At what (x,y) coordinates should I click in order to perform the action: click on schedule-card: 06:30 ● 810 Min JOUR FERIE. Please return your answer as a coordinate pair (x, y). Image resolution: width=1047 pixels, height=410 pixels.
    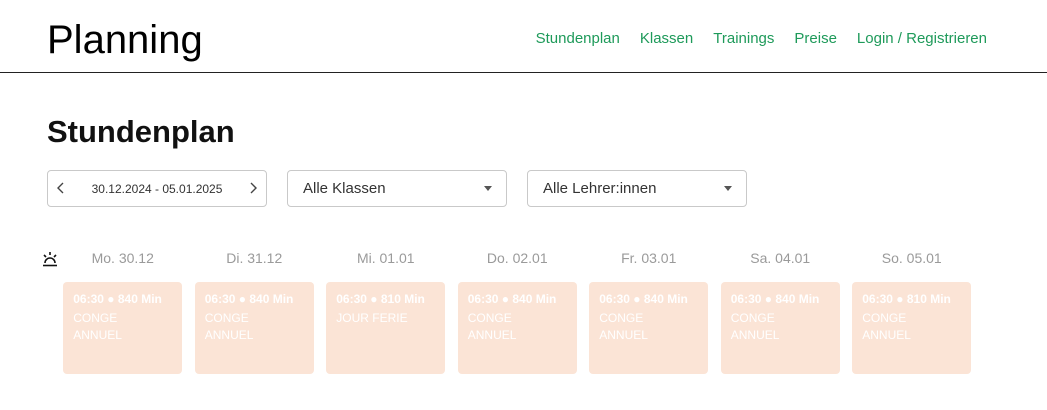
    Looking at the image, I should click on (386, 328).